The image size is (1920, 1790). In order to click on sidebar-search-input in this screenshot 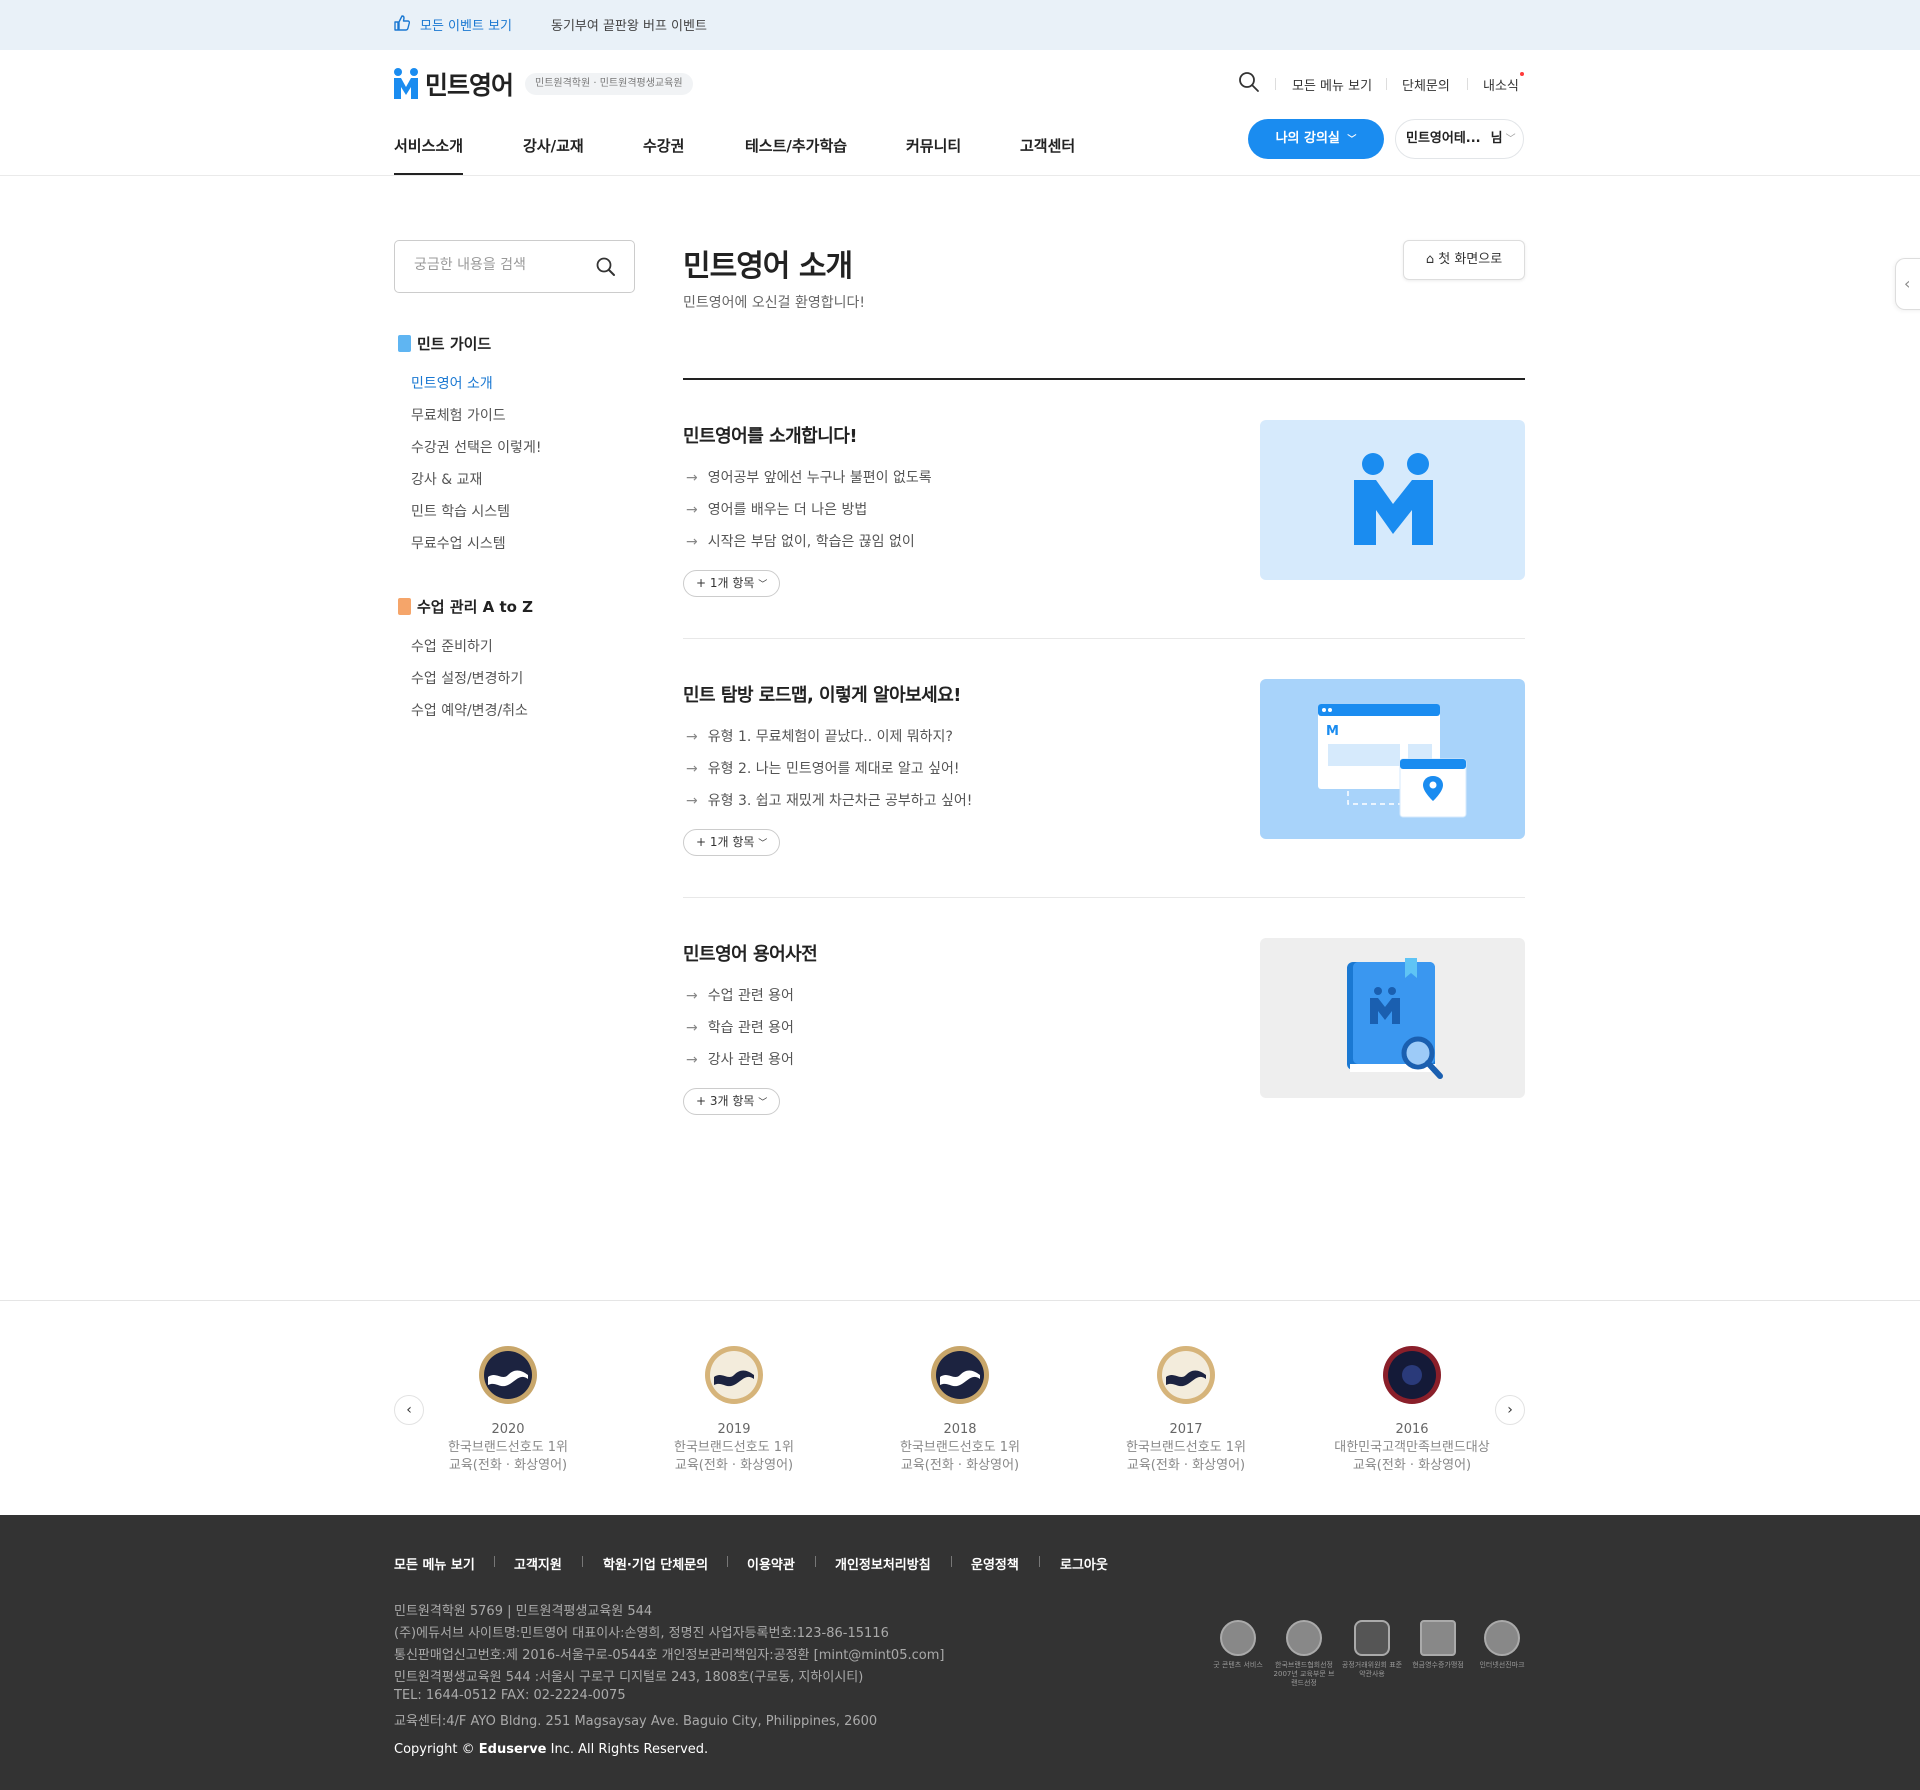, I will do `click(499, 265)`.